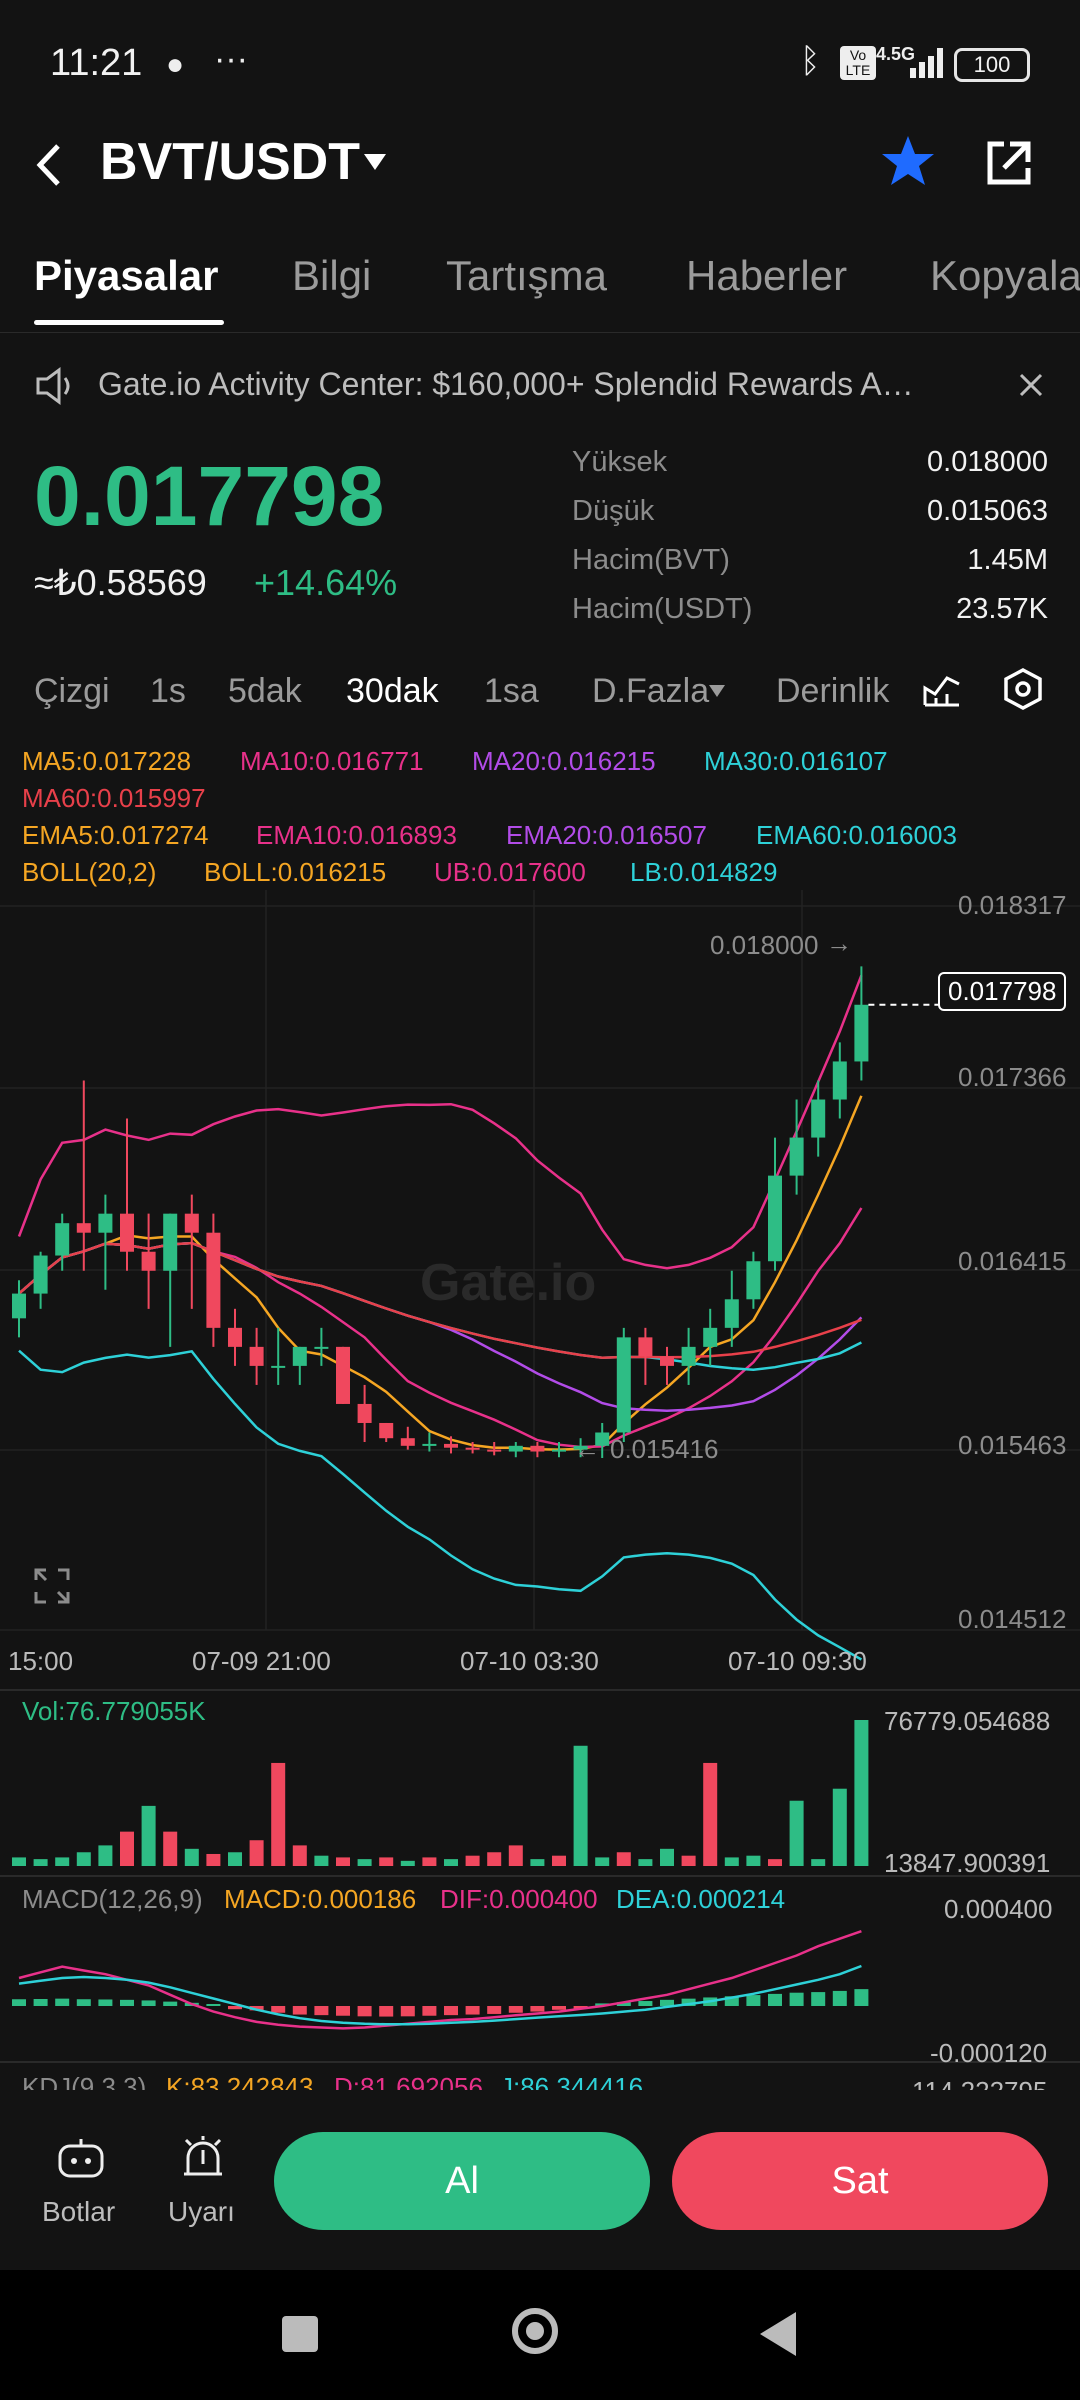 The width and height of the screenshot is (1080, 2400). I want to click on timeframe-1h: 1sa, so click(511, 691).